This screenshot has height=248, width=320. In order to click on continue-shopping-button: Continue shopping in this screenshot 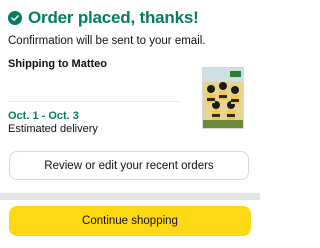, I will do `click(130, 221)`.